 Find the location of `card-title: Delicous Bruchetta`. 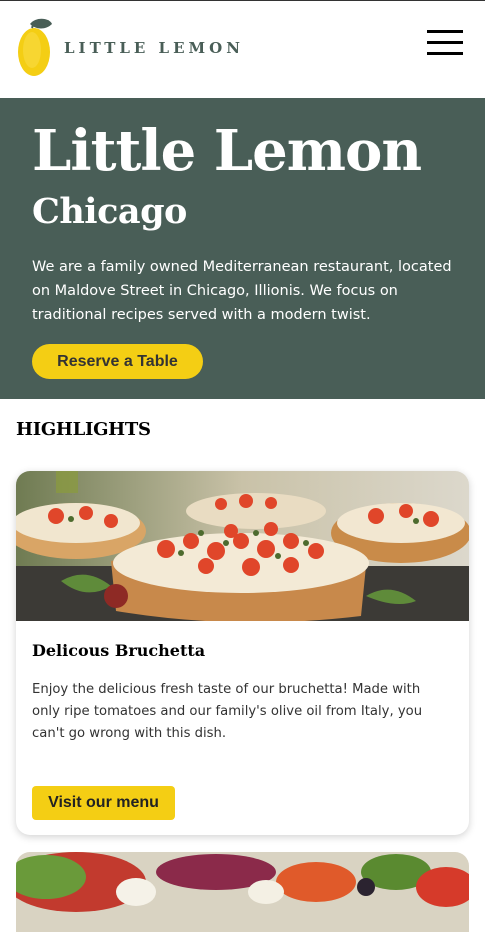

card-title: Delicous Bruchetta is located at coordinates (119, 650).